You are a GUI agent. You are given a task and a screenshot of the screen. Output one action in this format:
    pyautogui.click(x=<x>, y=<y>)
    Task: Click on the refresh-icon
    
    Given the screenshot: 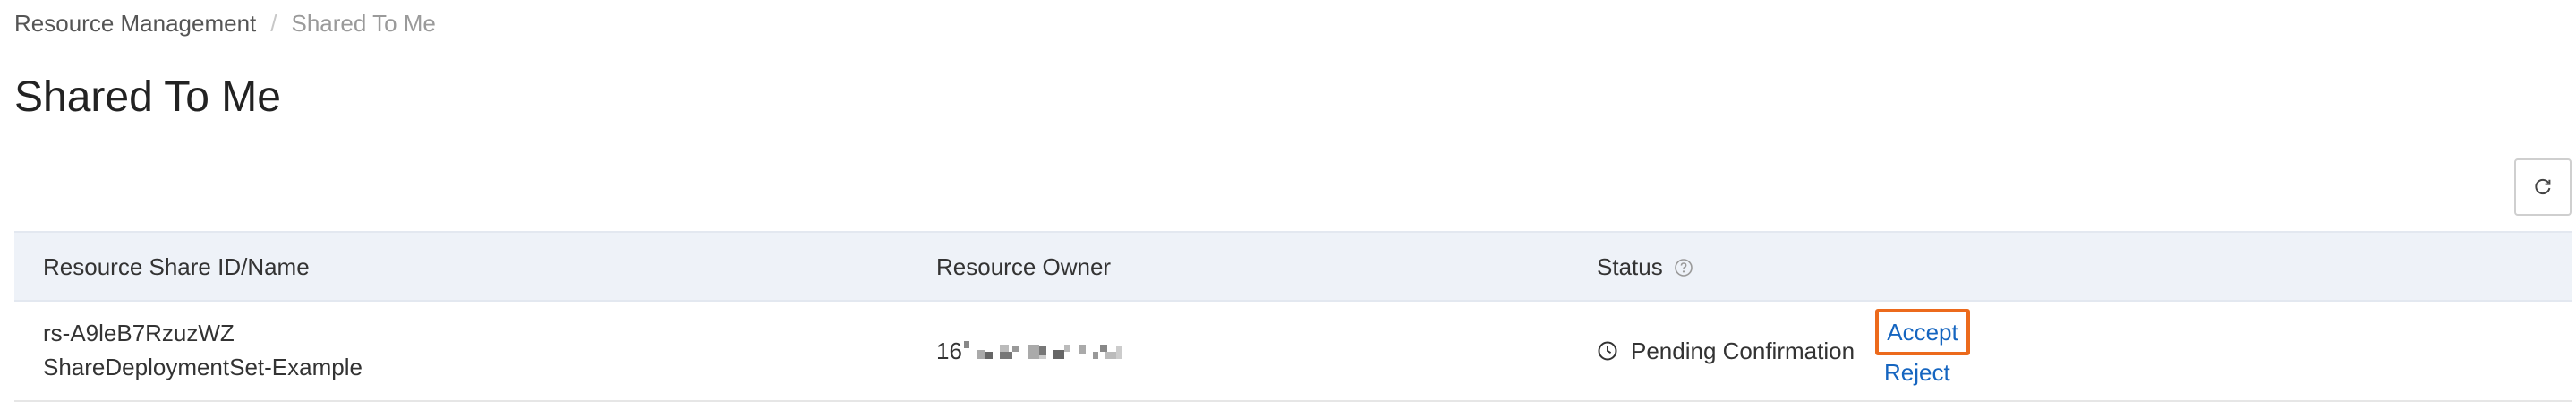 What is the action you would take?
    pyautogui.click(x=2543, y=187)
    